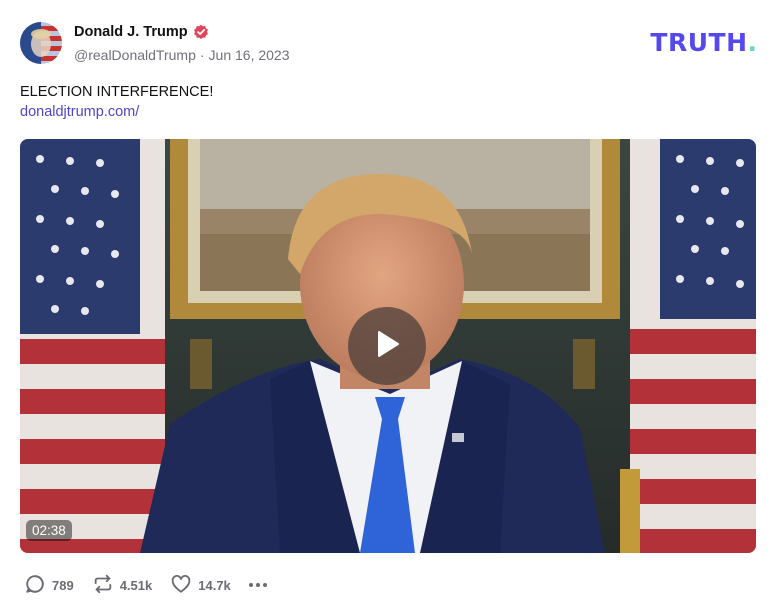 This screenshot has width=777, height=615. Describe the element at coordinates (117, 92) in the screenshot. I see `post-text: ELECTION INTERFERENCE!` at that location.